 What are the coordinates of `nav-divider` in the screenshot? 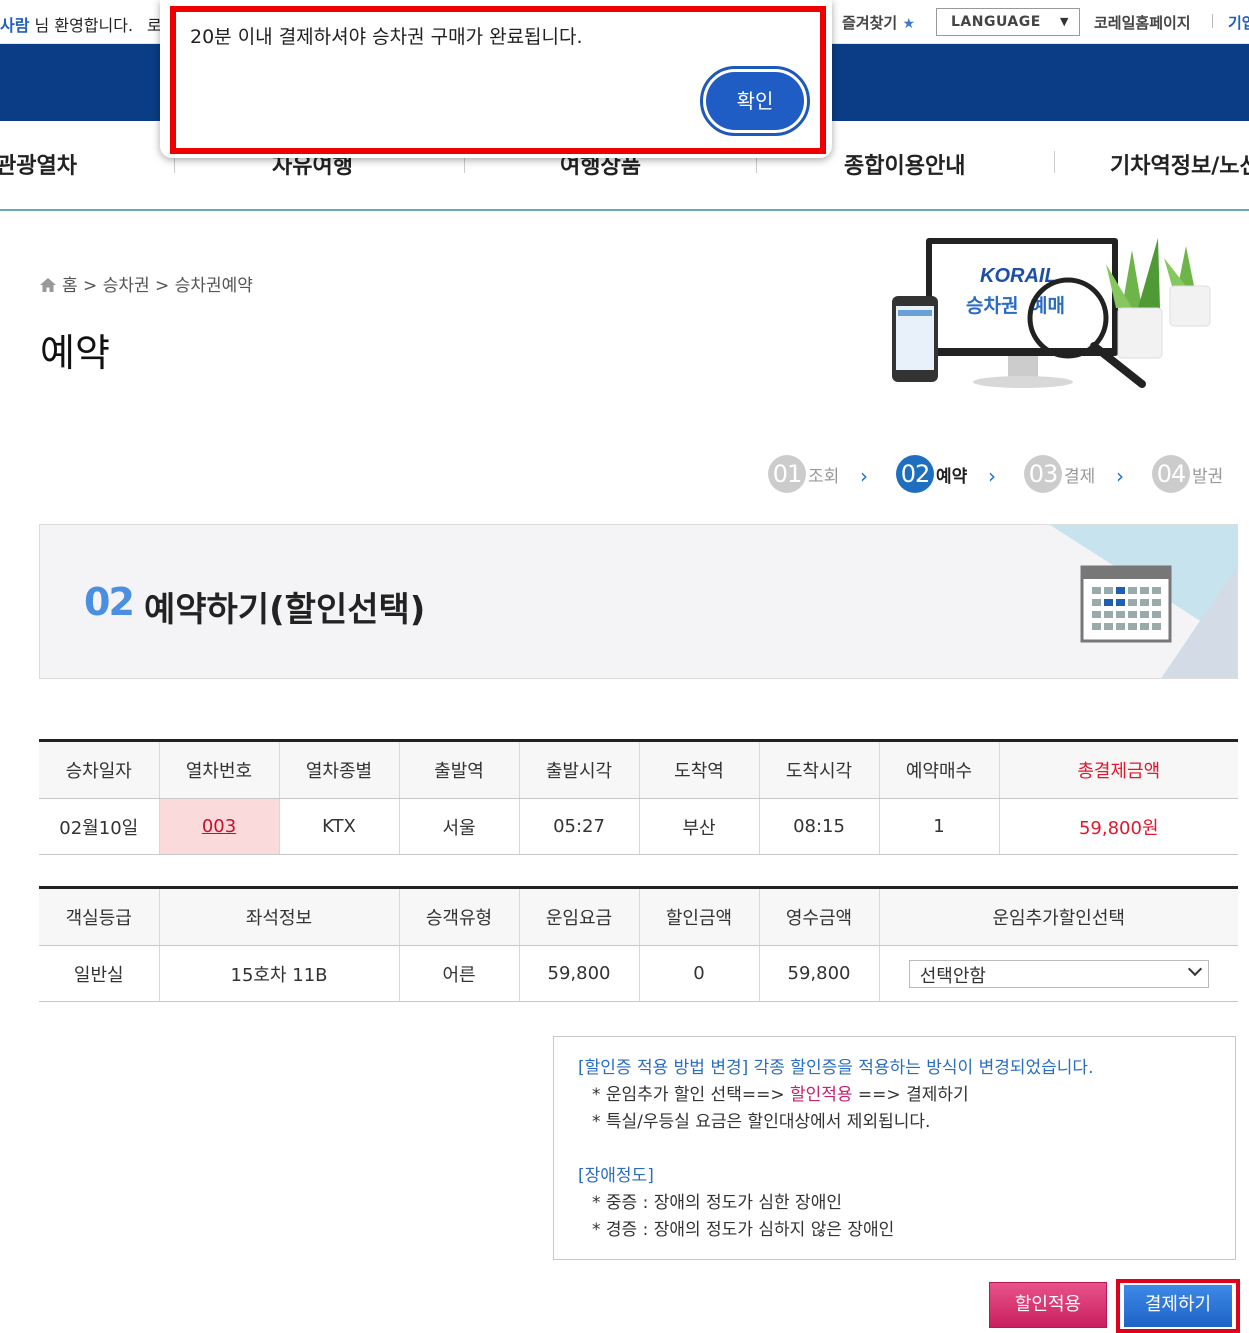 It's located at (1054, 162).